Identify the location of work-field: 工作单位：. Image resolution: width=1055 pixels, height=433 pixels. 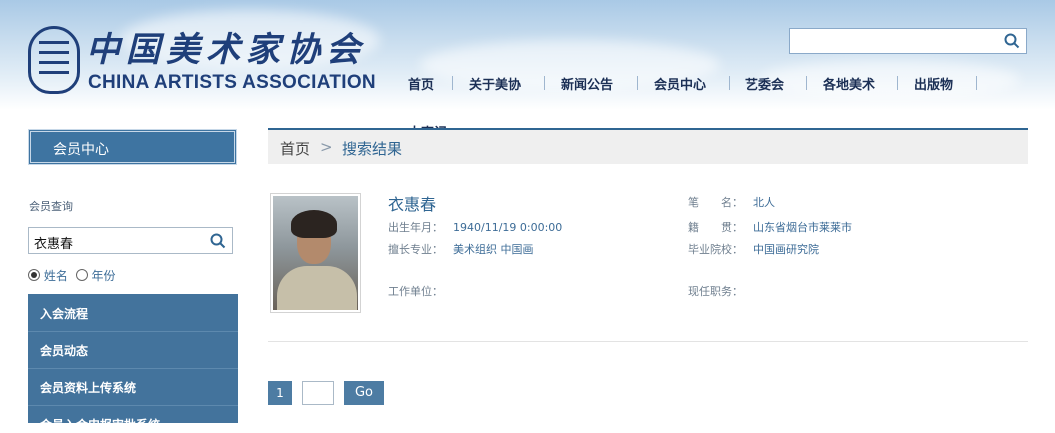
(420, 291).